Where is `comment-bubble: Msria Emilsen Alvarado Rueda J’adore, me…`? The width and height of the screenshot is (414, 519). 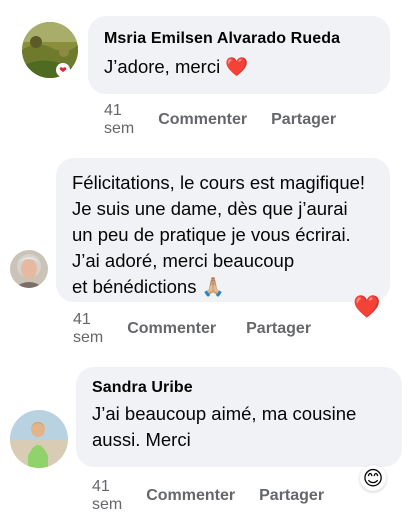
comment-bubble: Msria Emilsen Alvarado Rueda J’adore, me… is located at coordinates (239, 55).